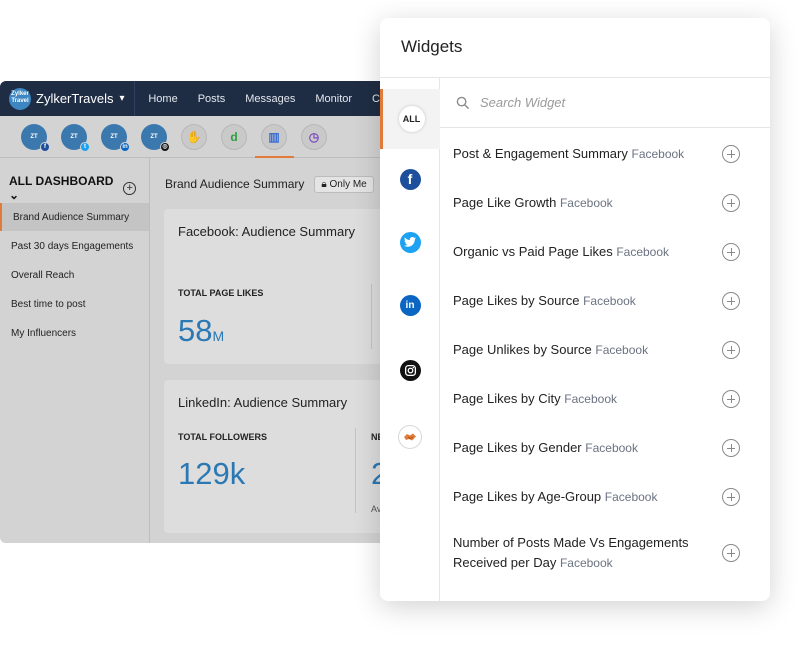 The height and width of the screenshot is (648, 811). I want to click on widget-name: Page Unlikes by Source, so click(522, 349).